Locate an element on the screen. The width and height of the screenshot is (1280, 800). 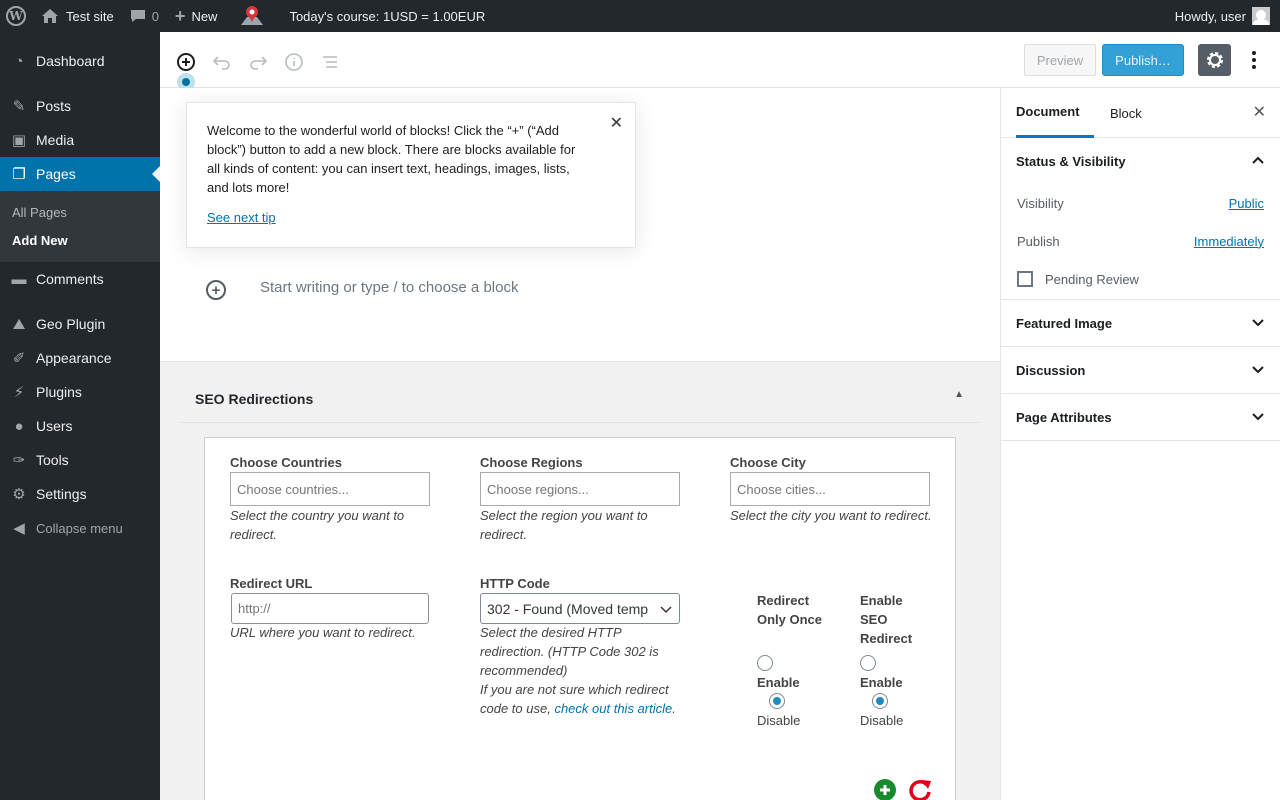
site-name-link: Test site is located at coordinates (78, 16).